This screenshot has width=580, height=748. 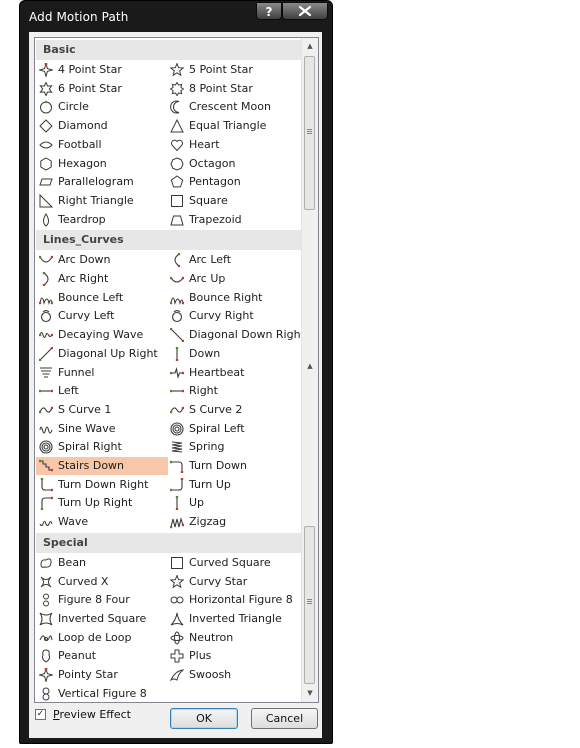 I want to click on motion-path-item-right: Right, so click(x=233, y=391).